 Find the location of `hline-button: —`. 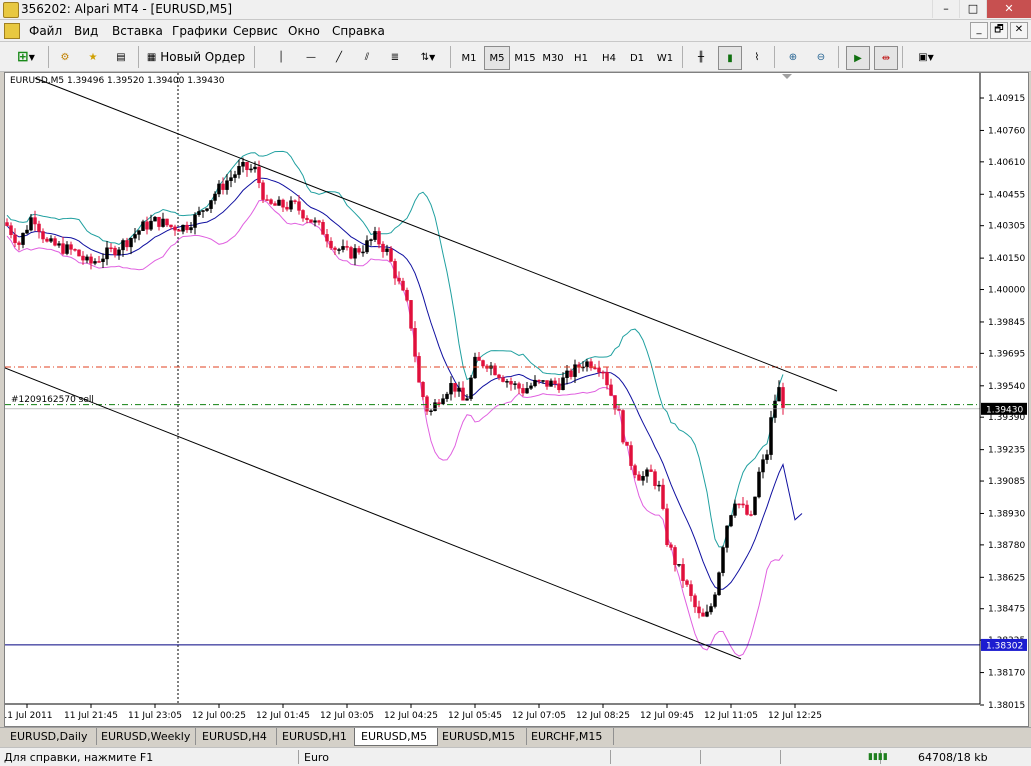

hline-button: — is located at coordinates (311, 57).